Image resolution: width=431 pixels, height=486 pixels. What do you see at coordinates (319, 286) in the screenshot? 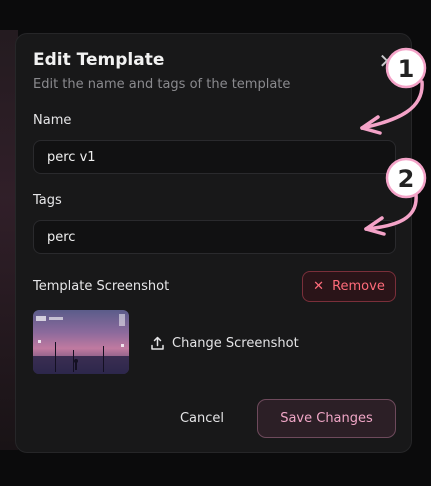
I see `x-icon: ✕` at bounding box center [319, 286].